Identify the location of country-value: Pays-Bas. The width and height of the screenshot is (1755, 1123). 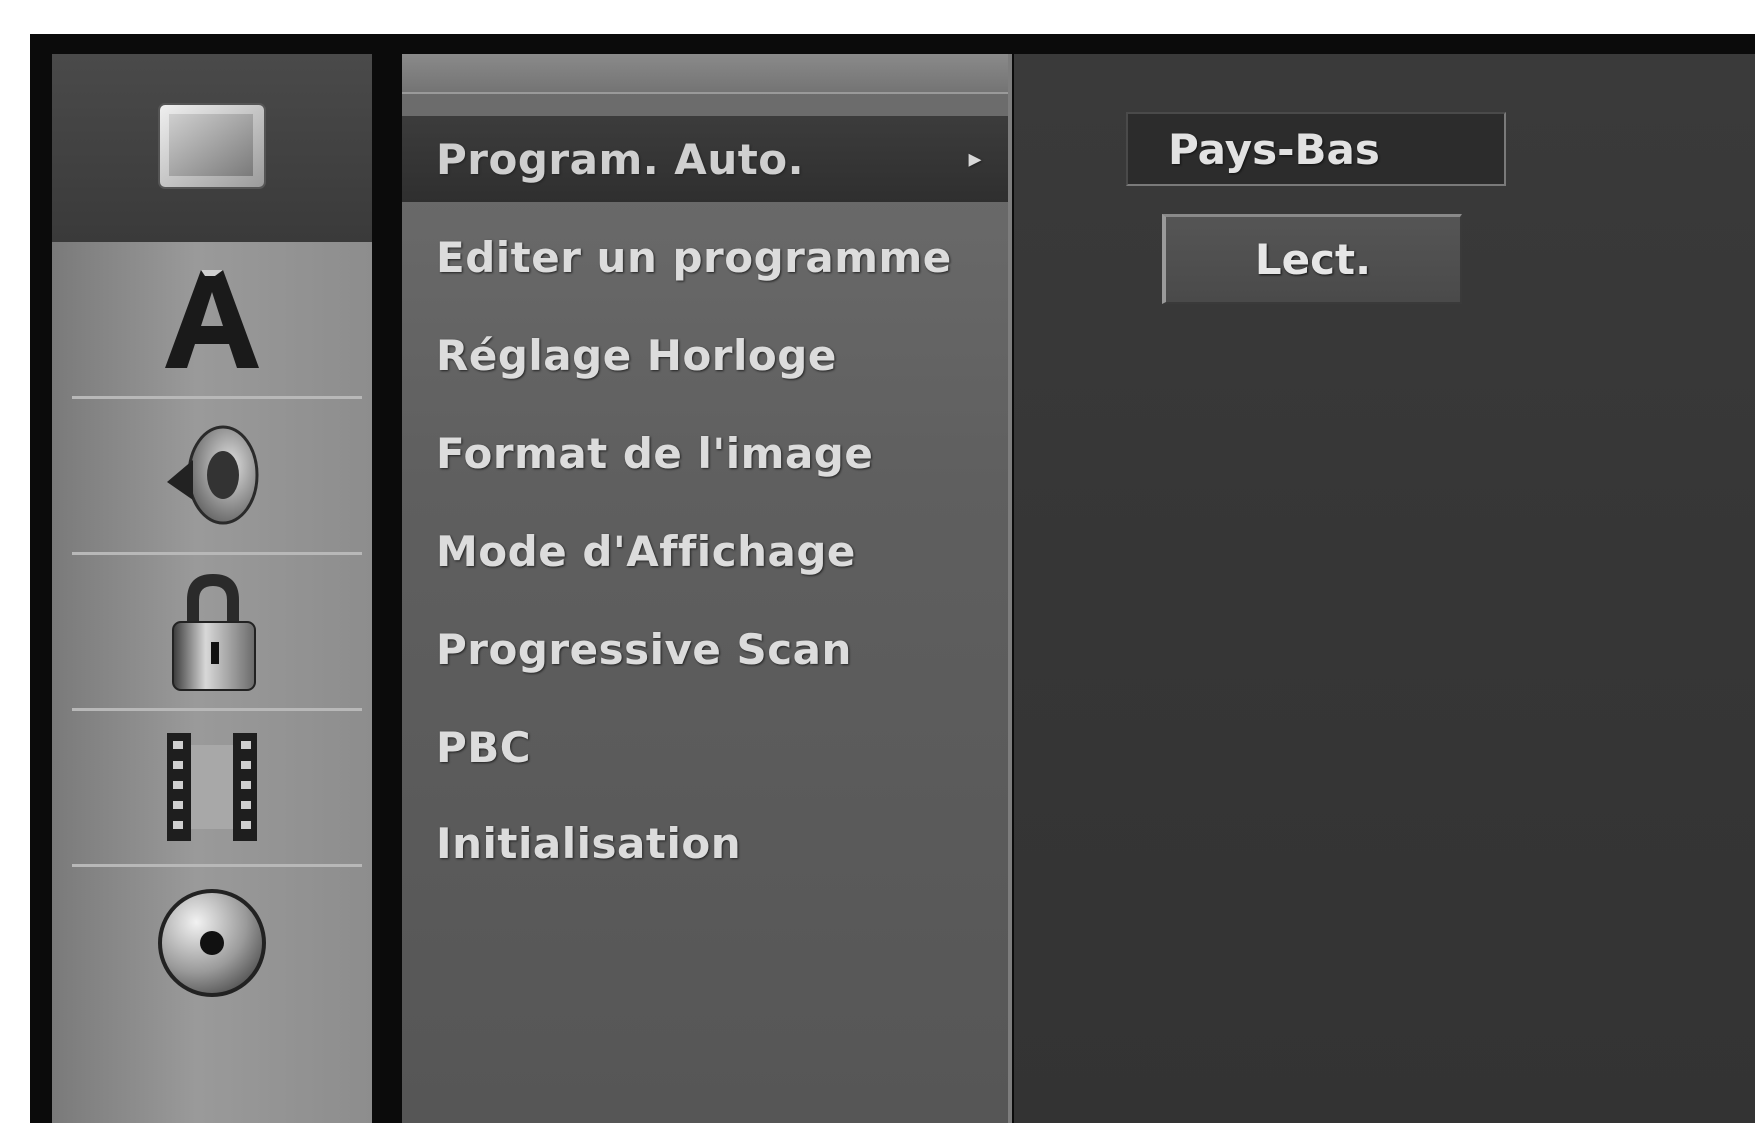
(1274, 149).